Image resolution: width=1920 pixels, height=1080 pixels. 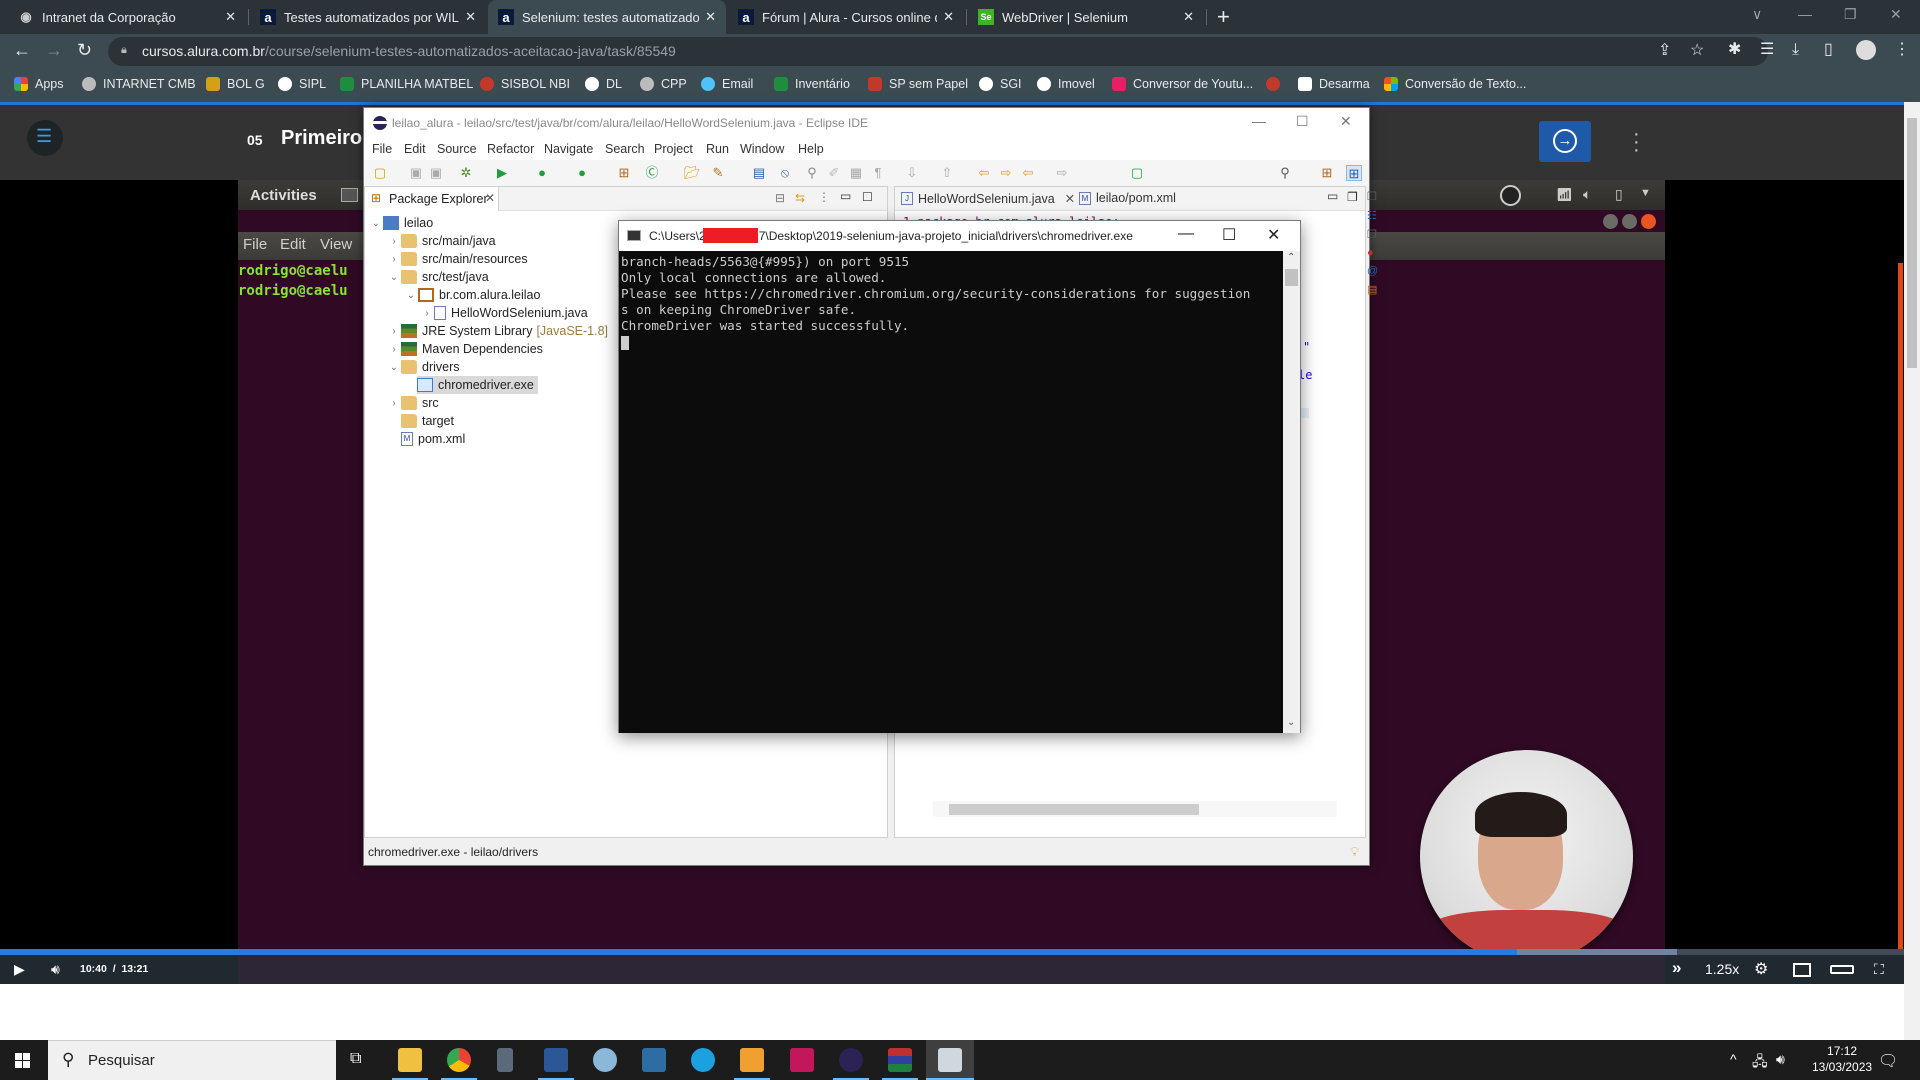 I want to click on calculator-icon, so click(x=505, y=1060).